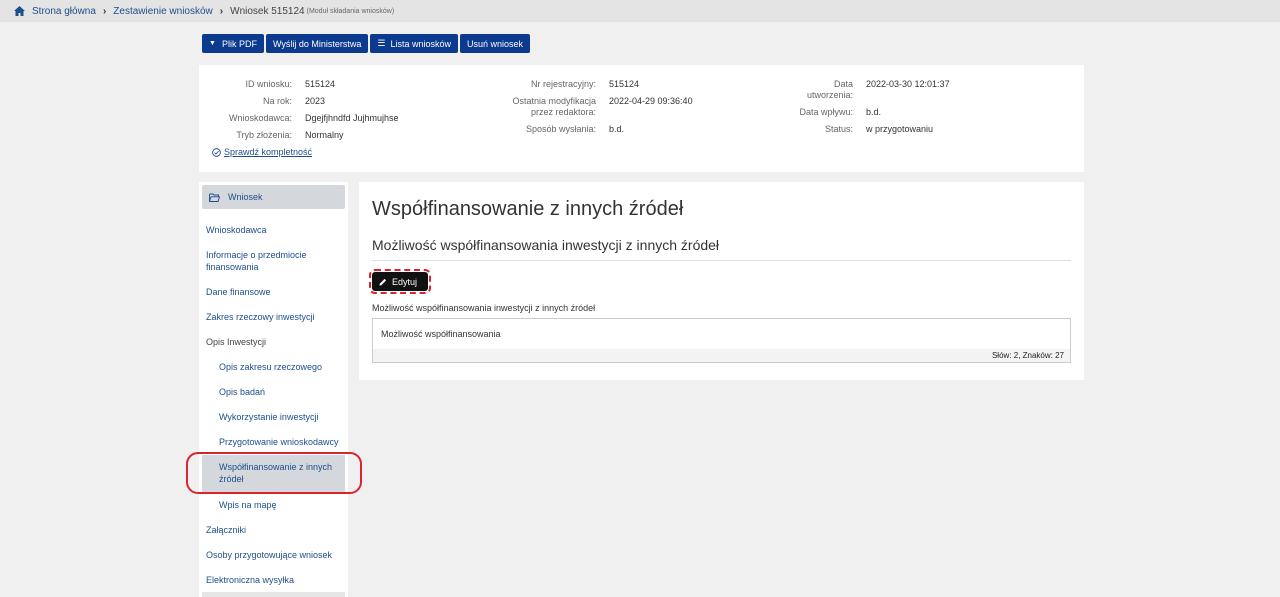 The height and width of the screenshot is (597, 1280). I want to click on info-row-mode: Tryb złożenia: Normalny, so click(299, 135).